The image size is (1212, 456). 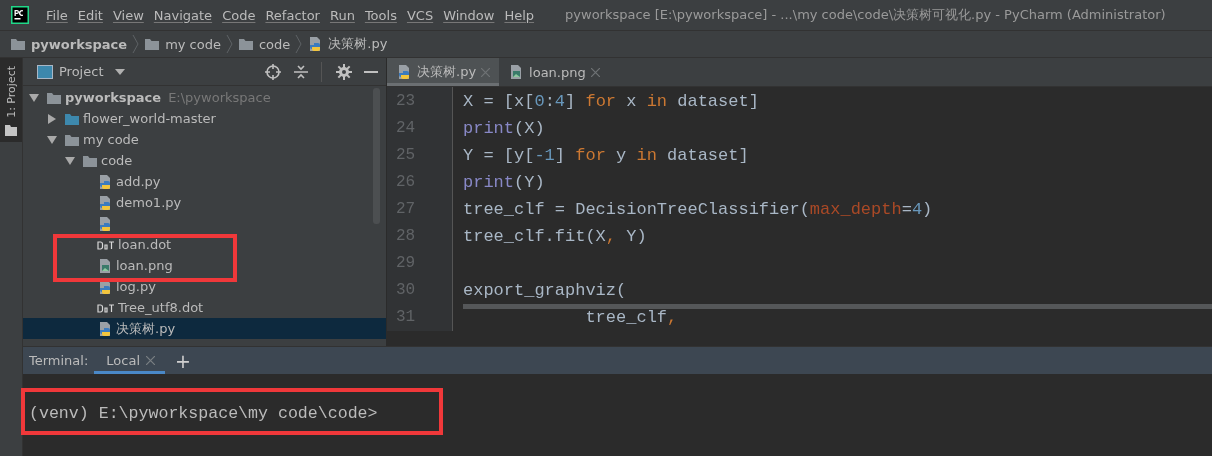 What do you see at coordinates (57, 15) in the screenshot?
I see `menu-item: File` at bounding box center [57, 15].